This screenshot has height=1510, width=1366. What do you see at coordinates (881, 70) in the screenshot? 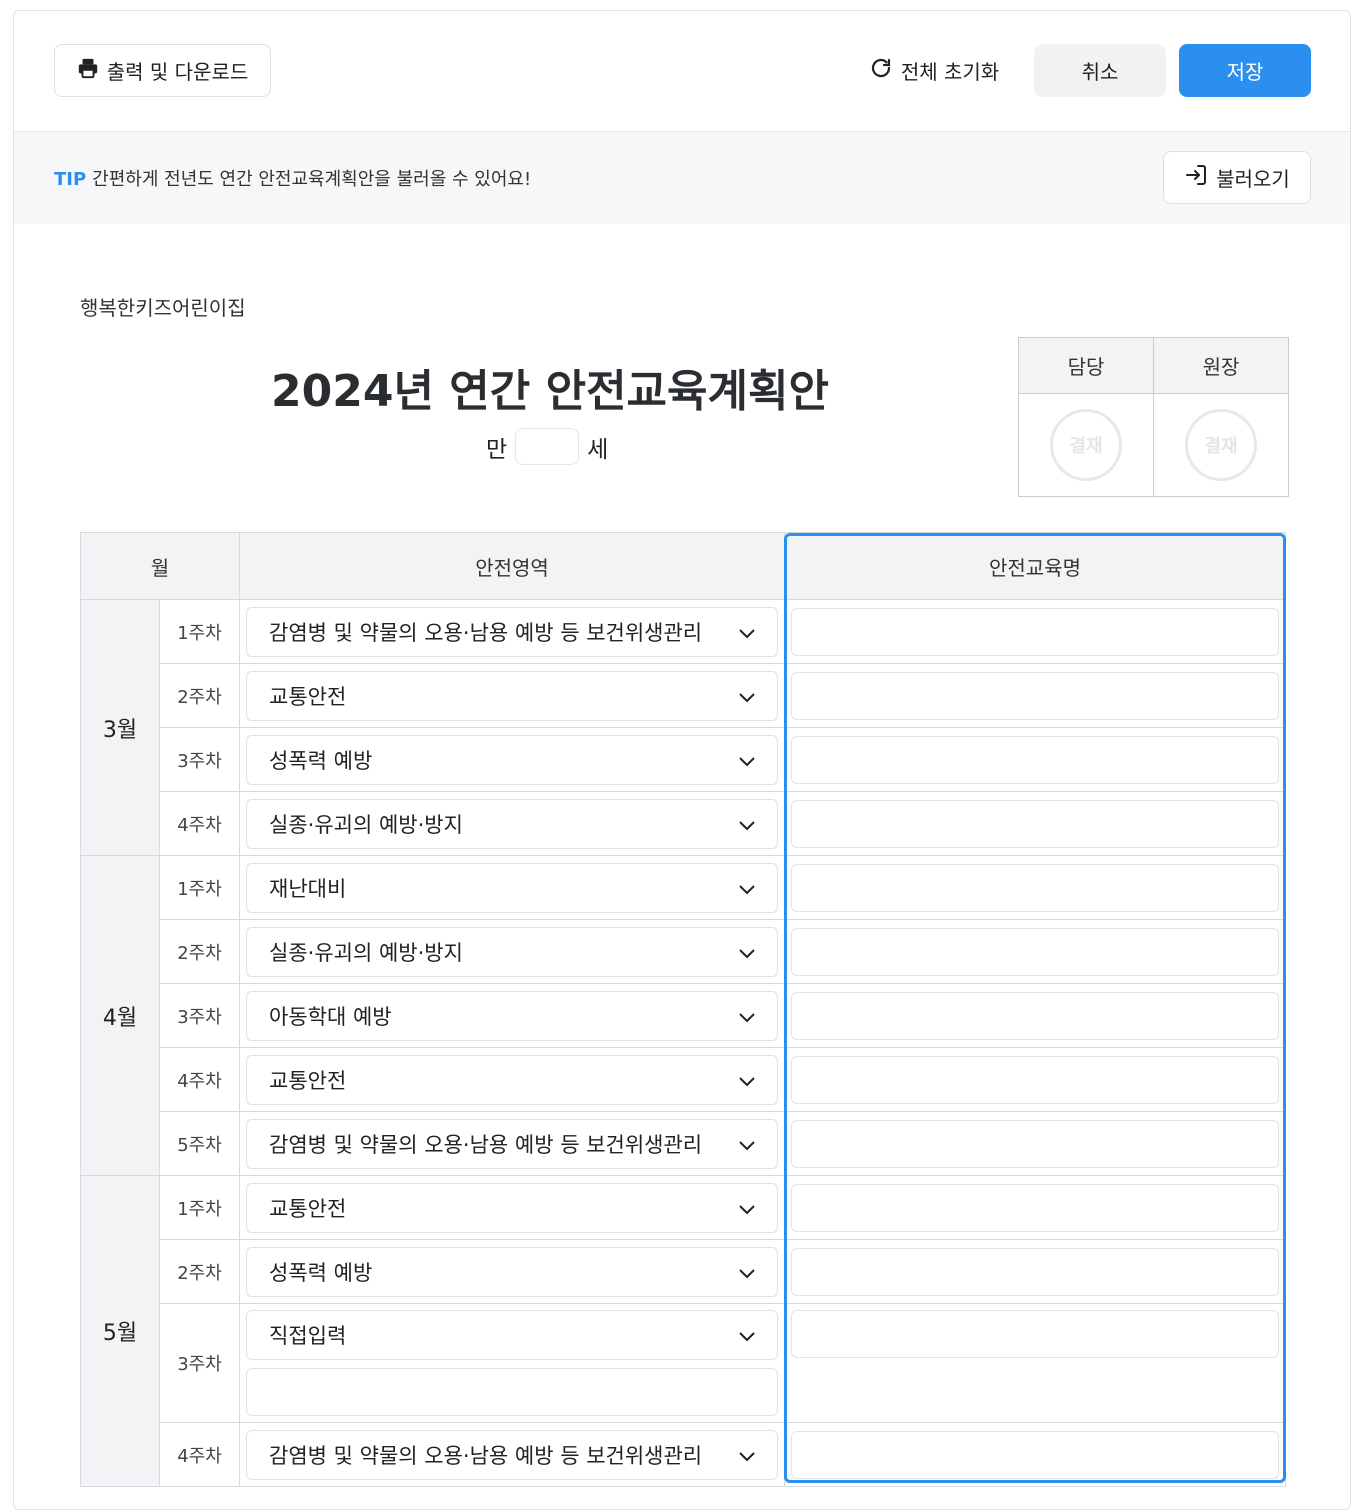
I see `refresh-icon` at bounding box center [881, 70].